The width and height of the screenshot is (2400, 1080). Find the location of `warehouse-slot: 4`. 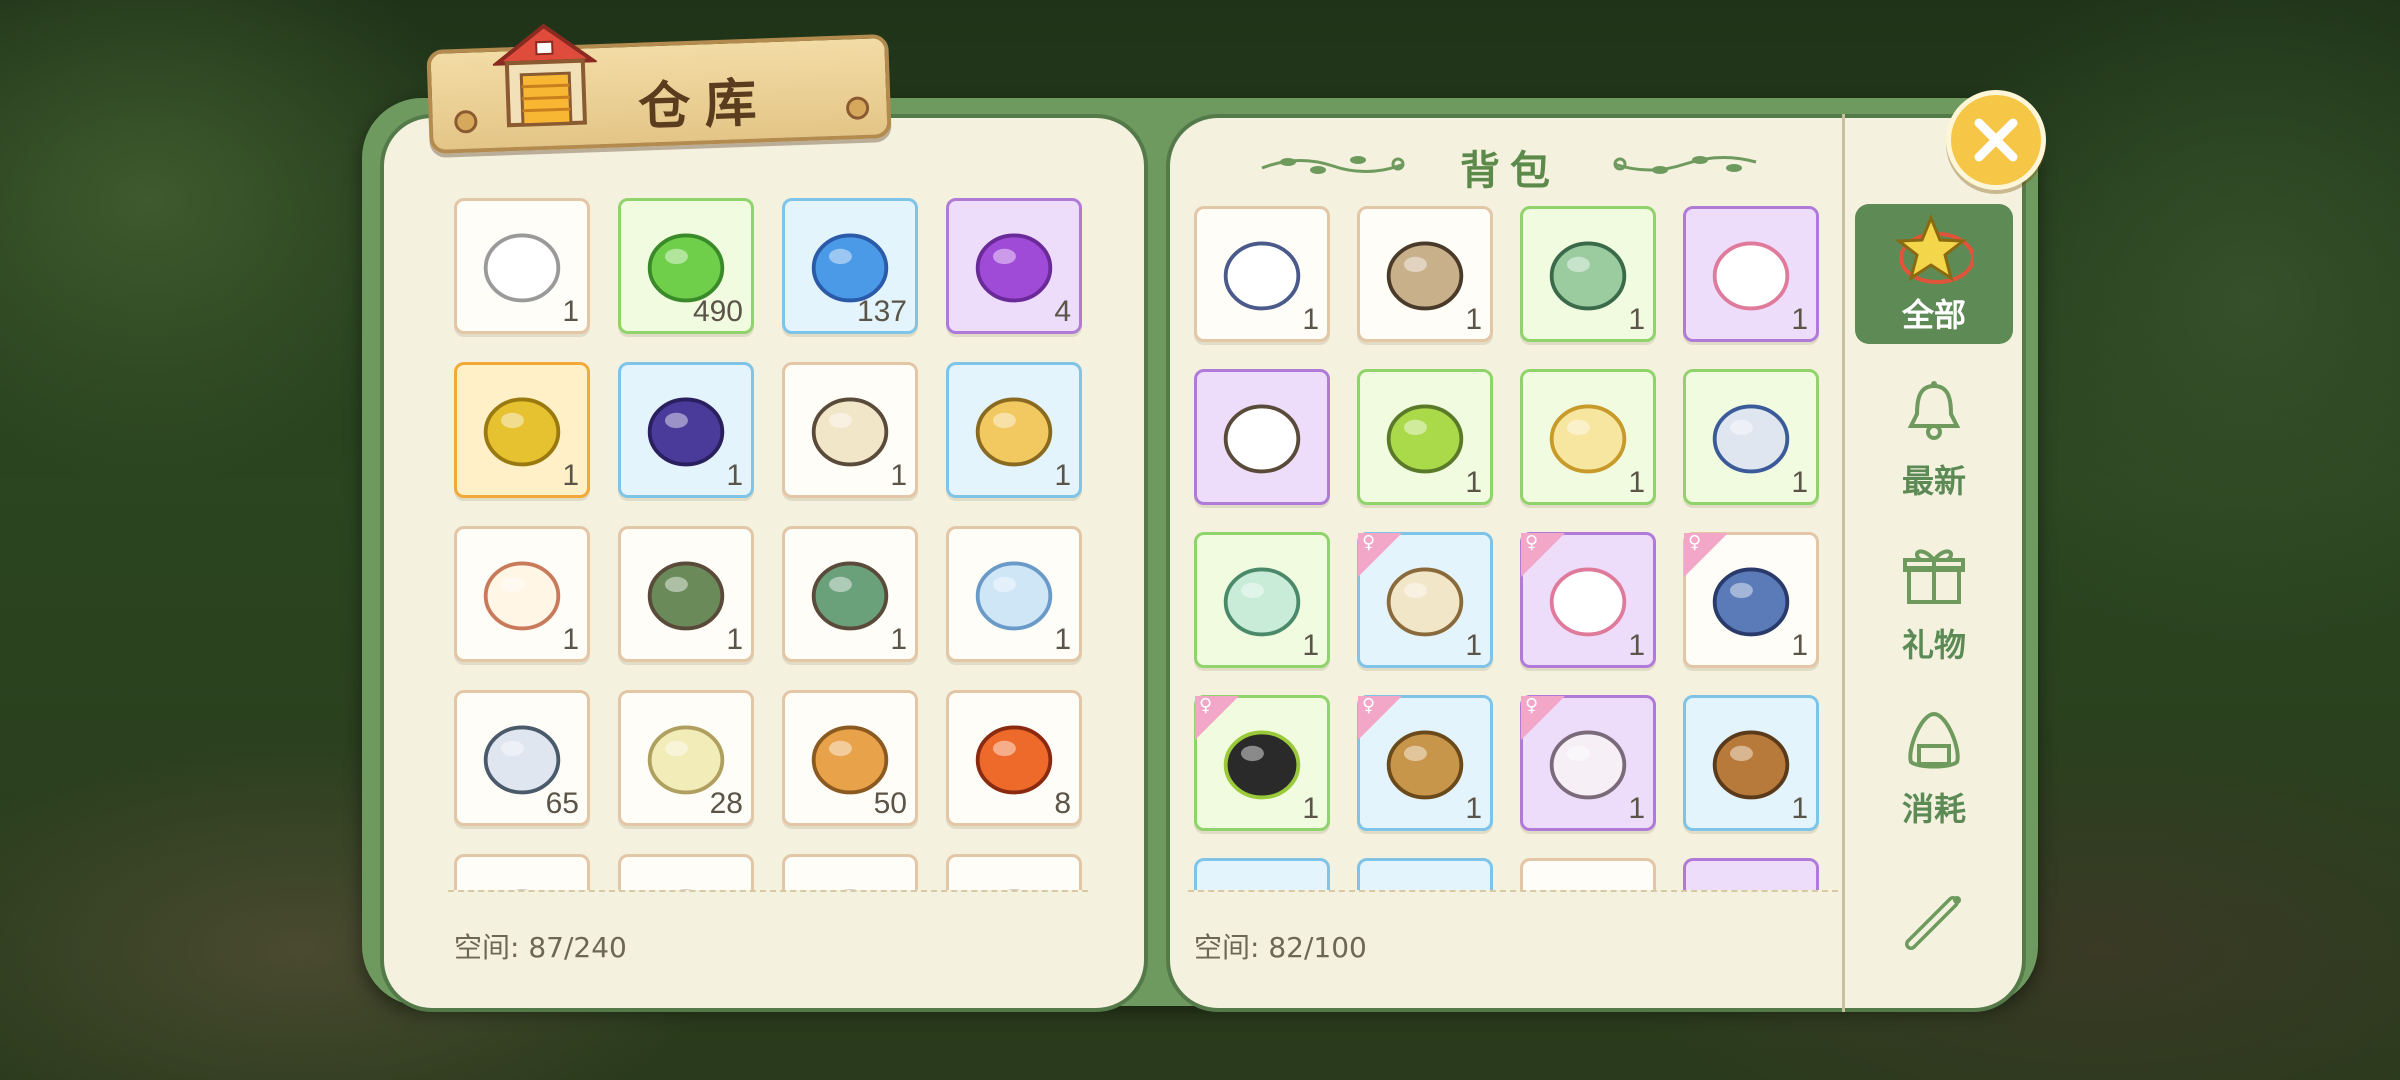

warehouse-slot: 4 is located at coordinates (1014, 266).